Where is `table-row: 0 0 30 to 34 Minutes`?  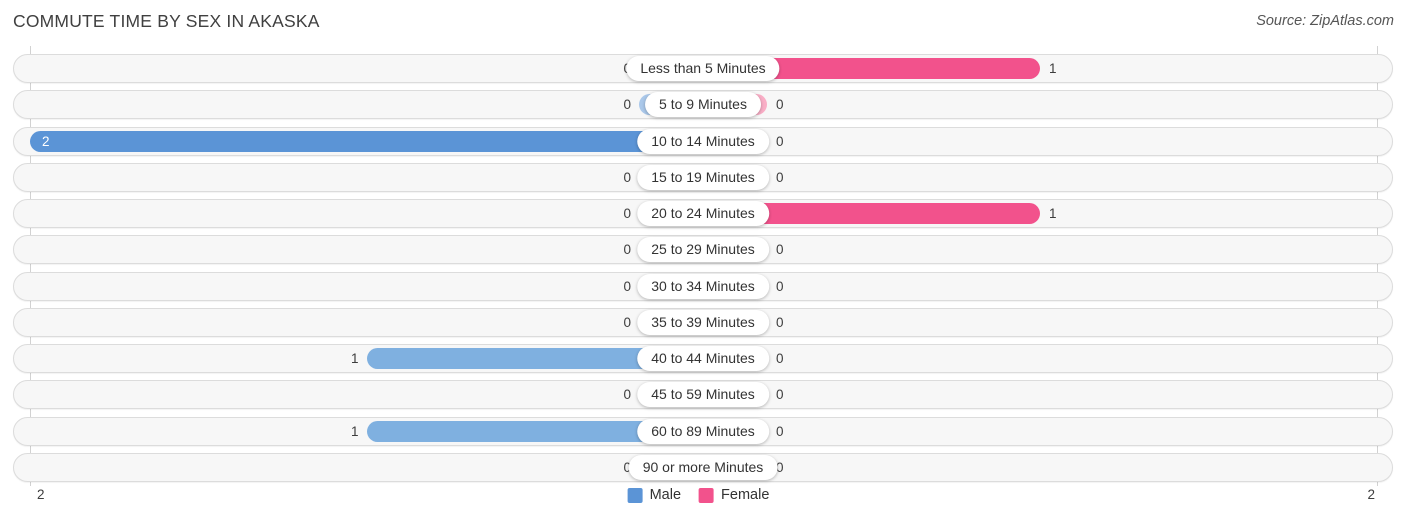 table-row: 0 0 30 to 34 Minutes is located at coordinates (703, 286).